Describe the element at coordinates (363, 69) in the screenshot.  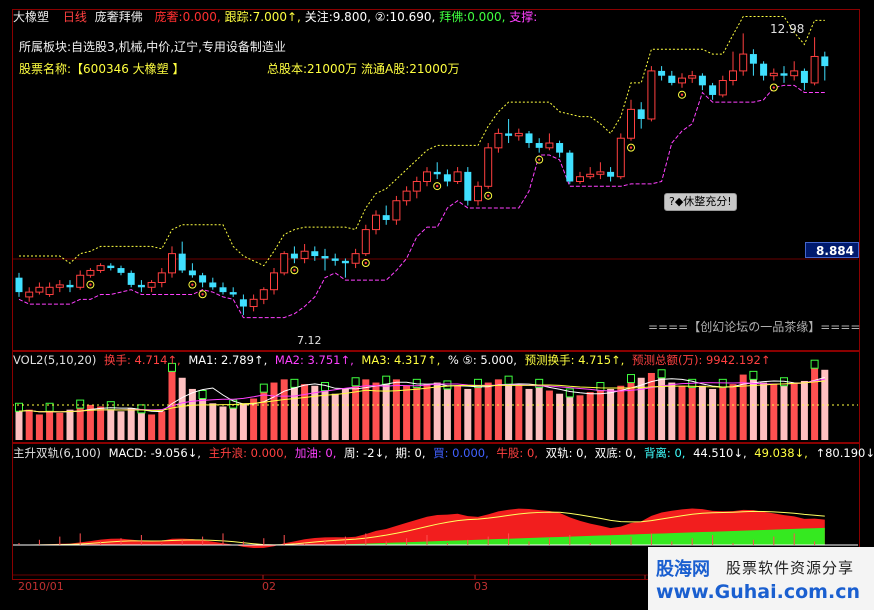
I see `capital-info: 总股本:21000万 流通A股:21000万` at that location.